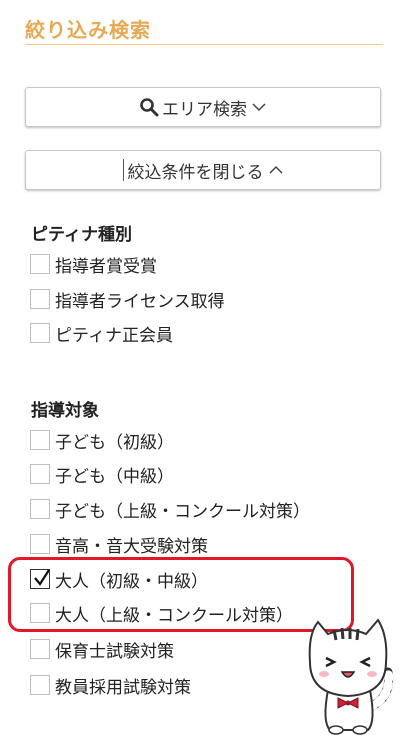  I want to click on option-label: 指導者賞受賞, so click(106, 266).